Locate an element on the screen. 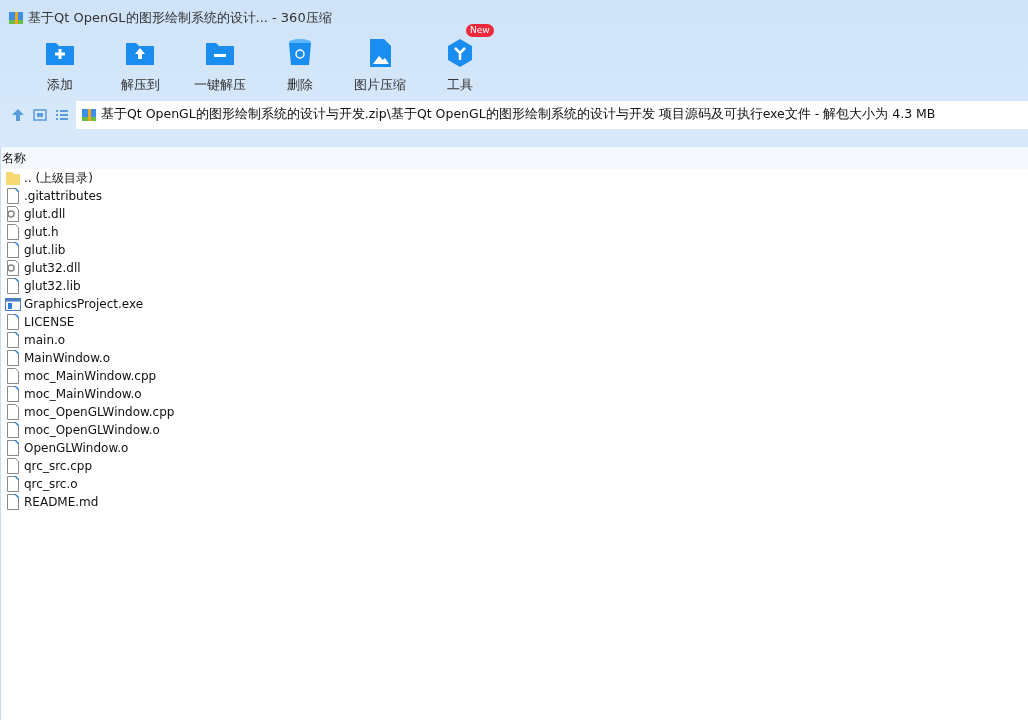 This screenshot has width=1028, height=720. thumbnail-view-icon is located at coordinates (40, 114).